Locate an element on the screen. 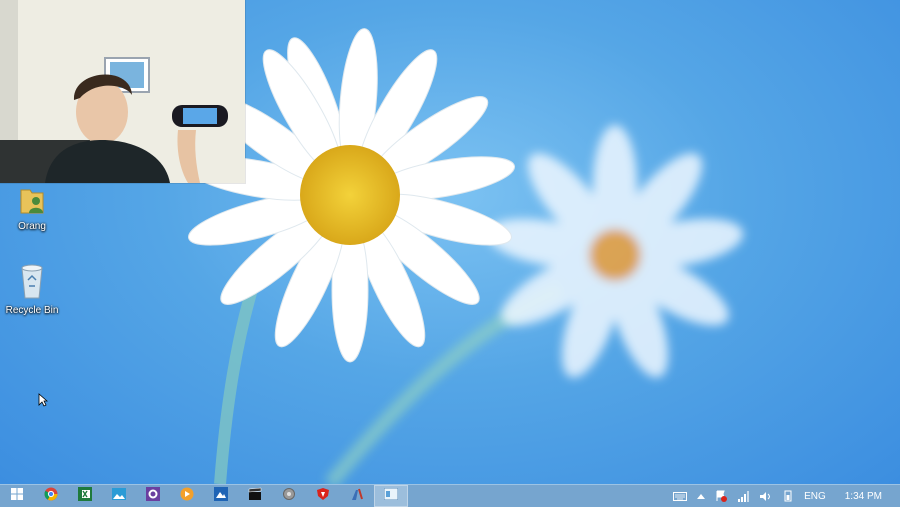  paint-icon is located at coordinates (357, 496).